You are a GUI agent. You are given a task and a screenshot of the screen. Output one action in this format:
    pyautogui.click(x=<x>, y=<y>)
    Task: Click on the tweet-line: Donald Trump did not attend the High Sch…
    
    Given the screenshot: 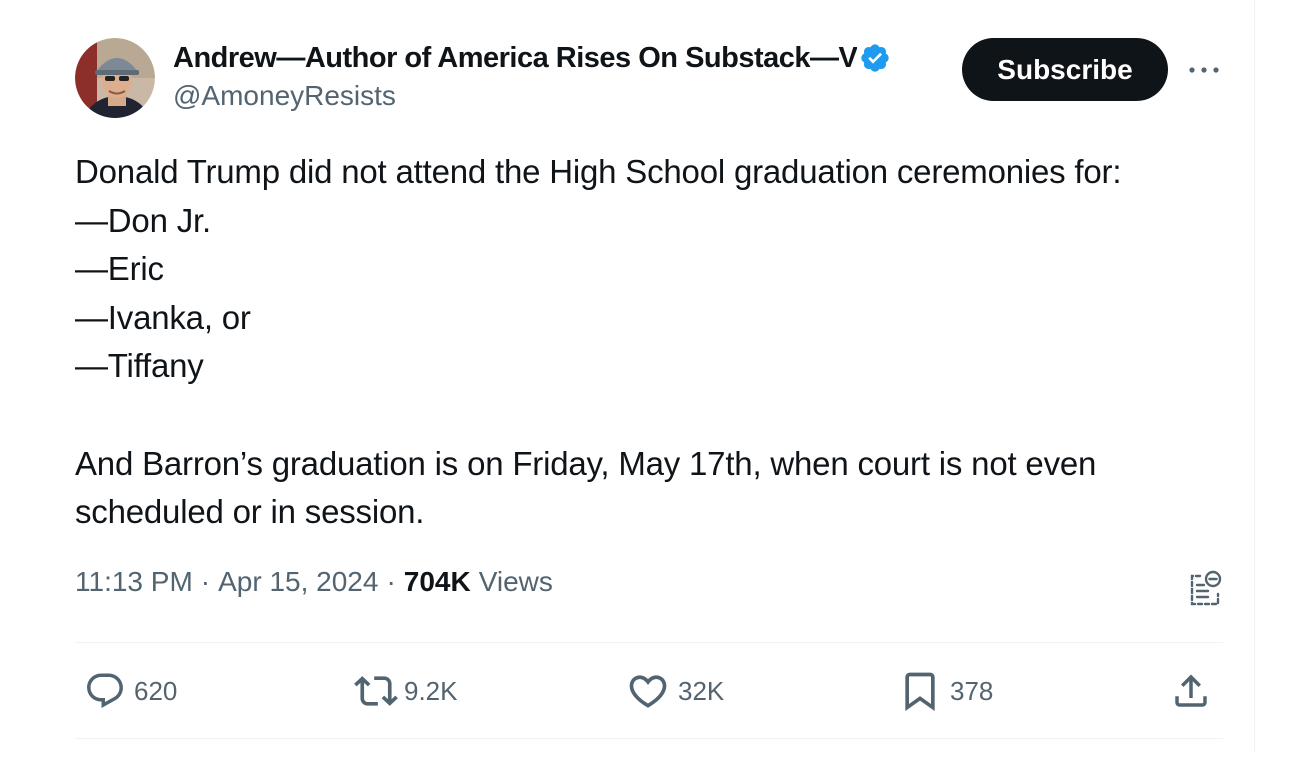 What is the action you would take?
    pyautogui.click(x=598, y=171)
    